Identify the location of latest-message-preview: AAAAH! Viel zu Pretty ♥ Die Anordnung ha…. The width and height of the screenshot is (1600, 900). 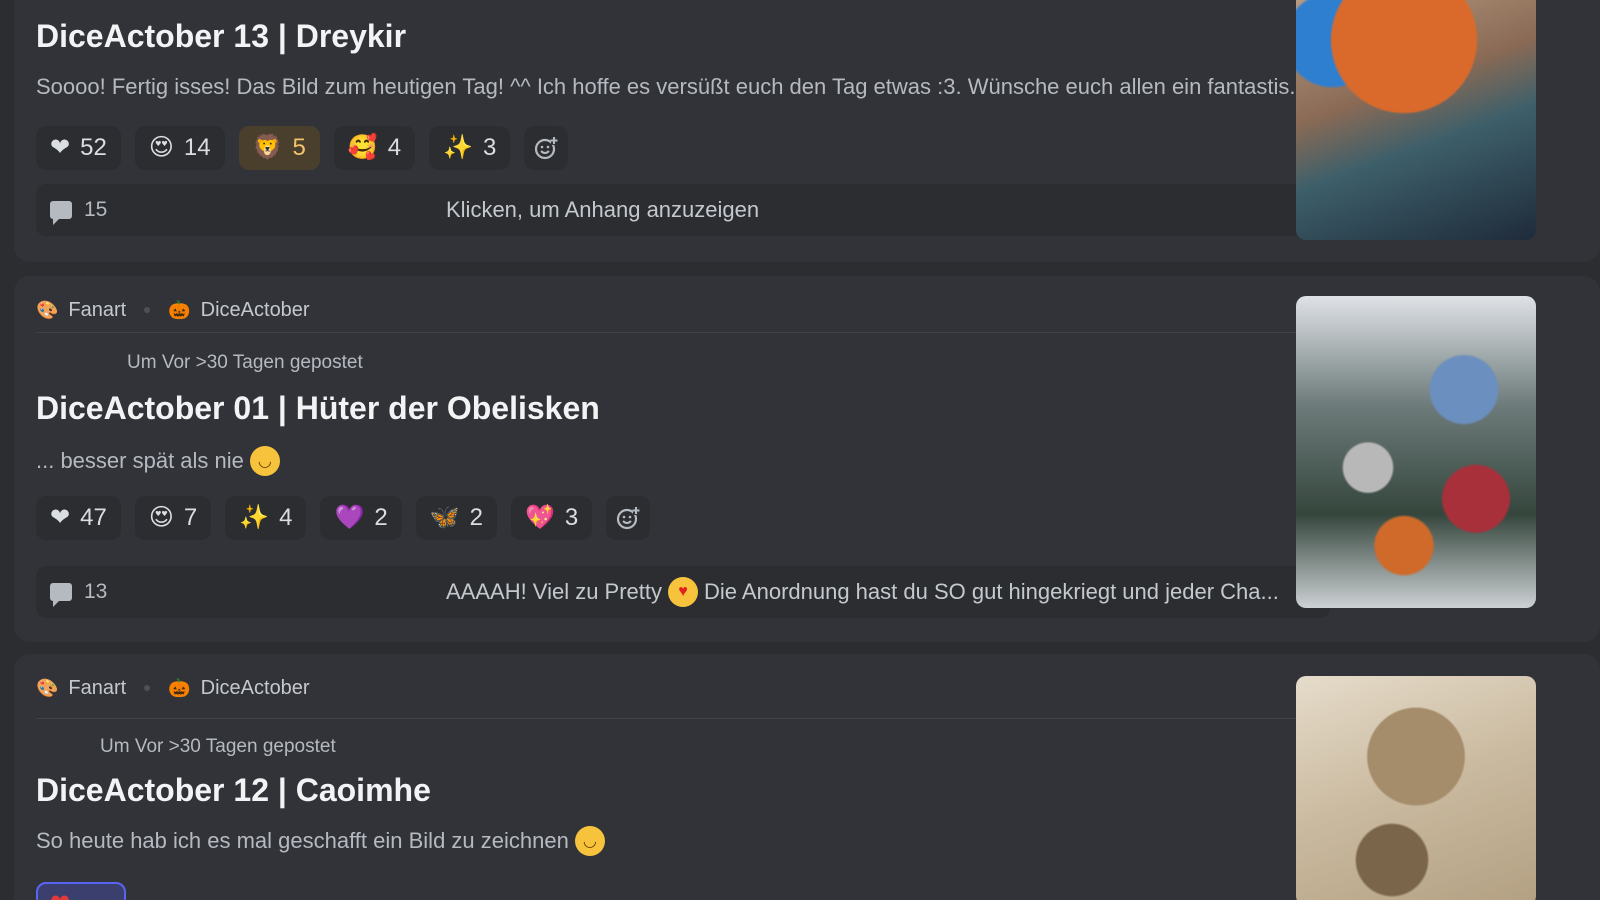
(881, 592).